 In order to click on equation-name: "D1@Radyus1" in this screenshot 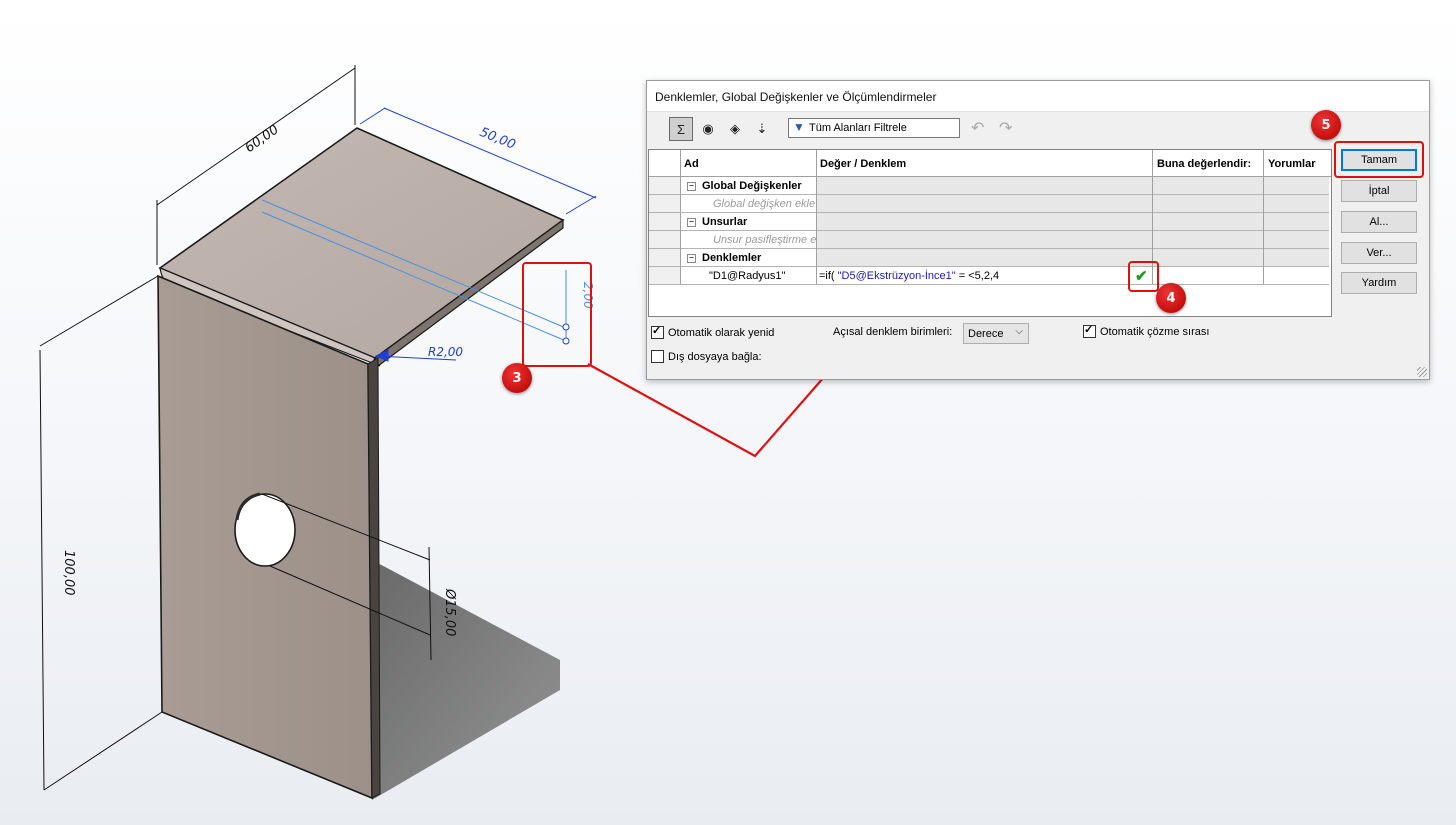, I will do `click(747, 276)`.